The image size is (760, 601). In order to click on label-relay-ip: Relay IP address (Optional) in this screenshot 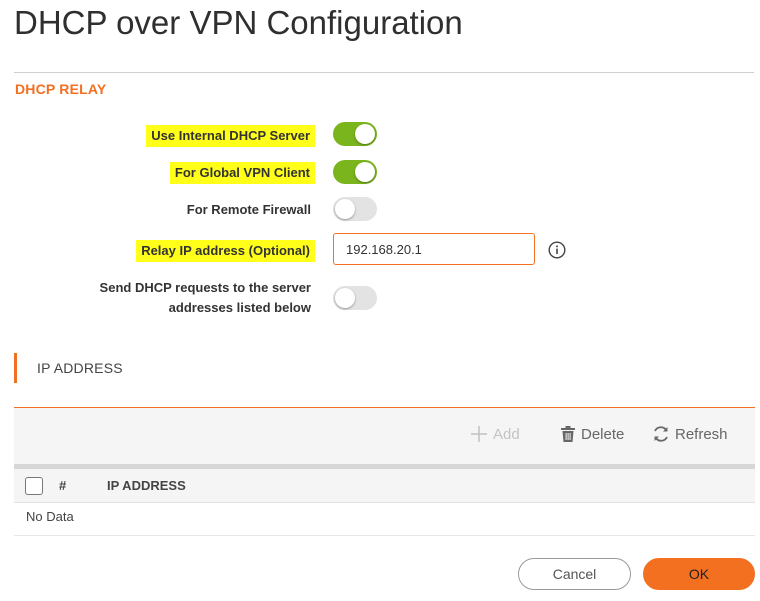, I will do `click(225, 251)`.